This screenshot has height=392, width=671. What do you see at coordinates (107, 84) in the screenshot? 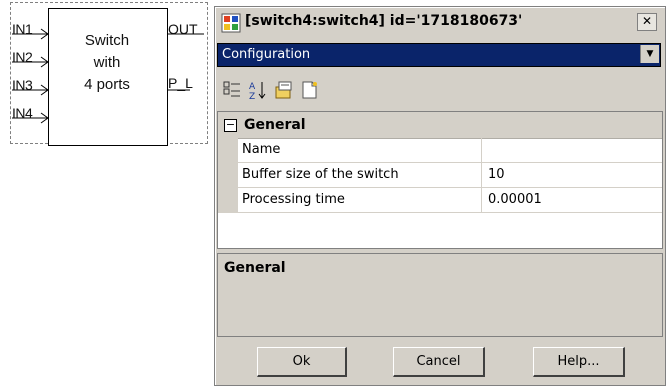
I see `switch-label-line: 4 ports` at bounding box center [107, 84].